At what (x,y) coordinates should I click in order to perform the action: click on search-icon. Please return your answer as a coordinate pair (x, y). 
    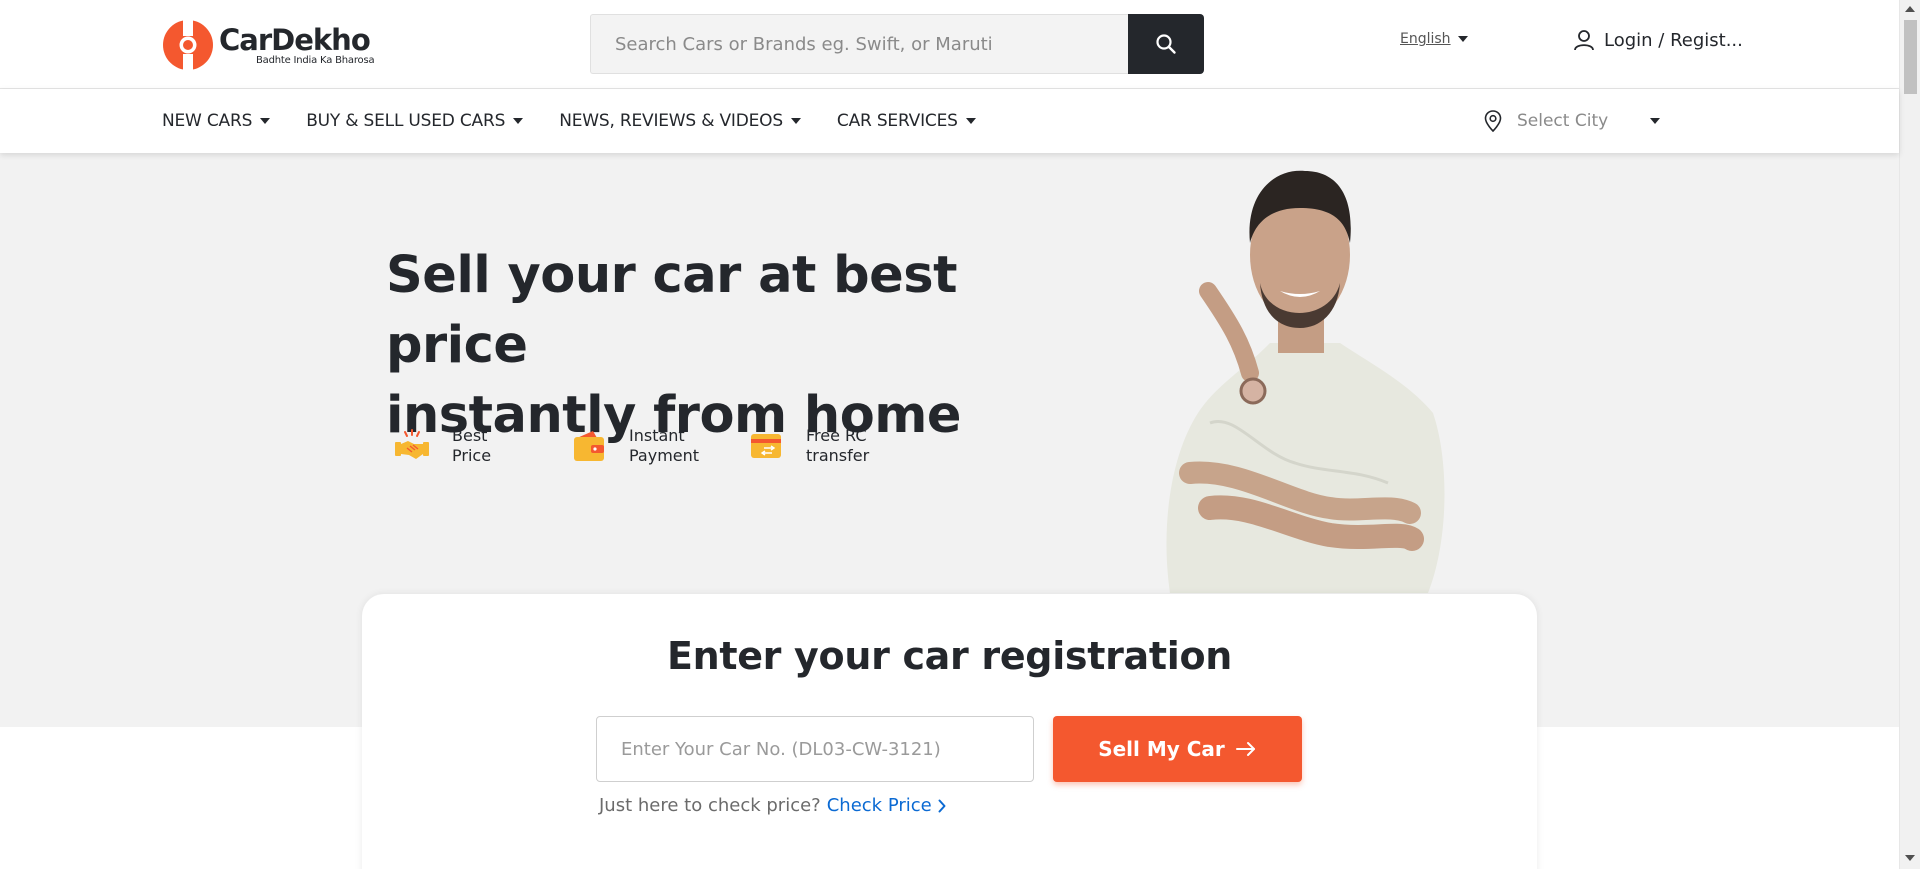
    Looking at the image, I should click on (1166, 44).